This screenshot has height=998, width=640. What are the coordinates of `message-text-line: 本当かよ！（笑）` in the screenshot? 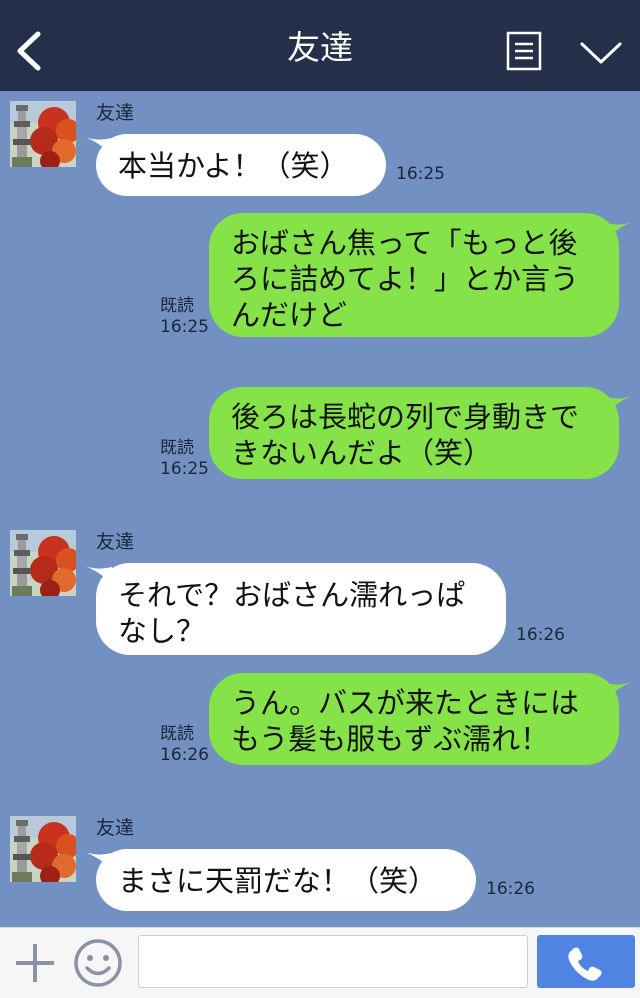 It's located at (233, 166).